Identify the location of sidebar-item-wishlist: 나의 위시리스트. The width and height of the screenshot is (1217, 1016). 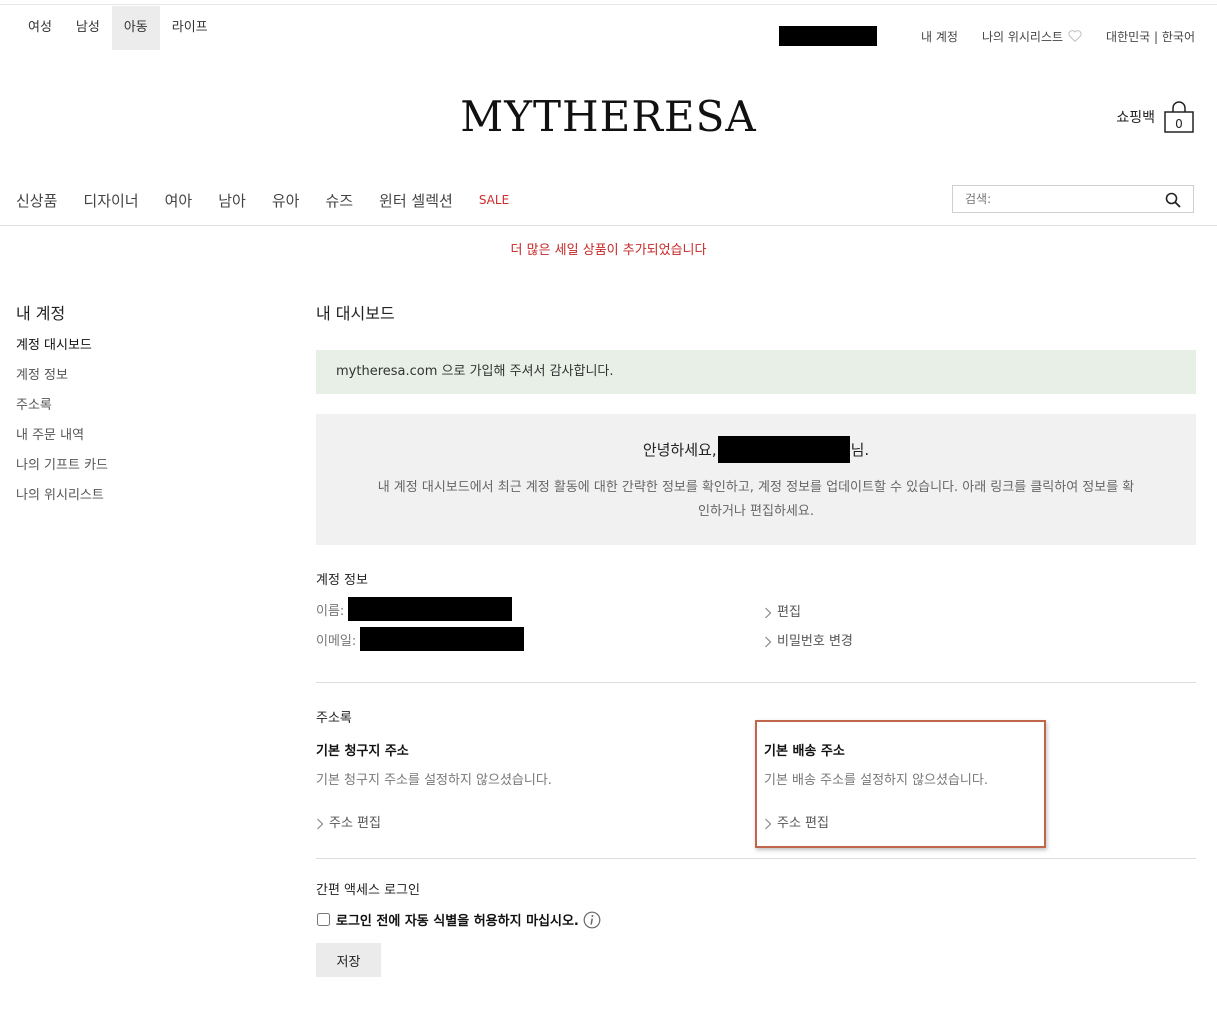
(62, 502).